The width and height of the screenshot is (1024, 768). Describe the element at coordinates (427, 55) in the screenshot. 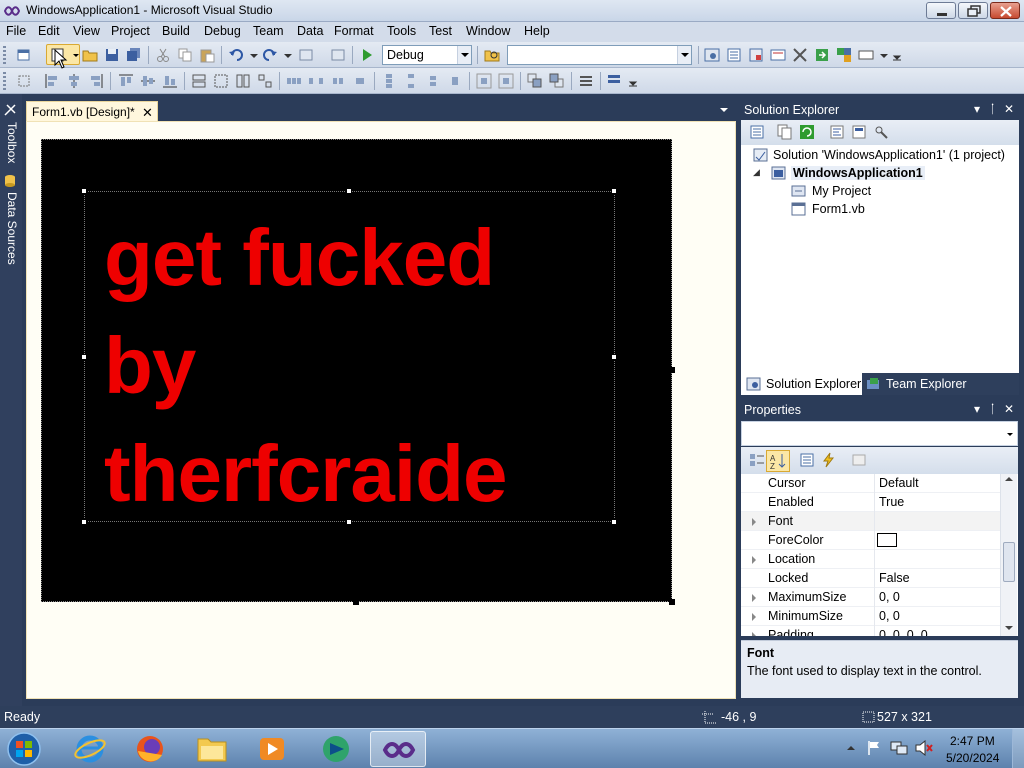

I see `solution-configuration-select: Debug` at that location.